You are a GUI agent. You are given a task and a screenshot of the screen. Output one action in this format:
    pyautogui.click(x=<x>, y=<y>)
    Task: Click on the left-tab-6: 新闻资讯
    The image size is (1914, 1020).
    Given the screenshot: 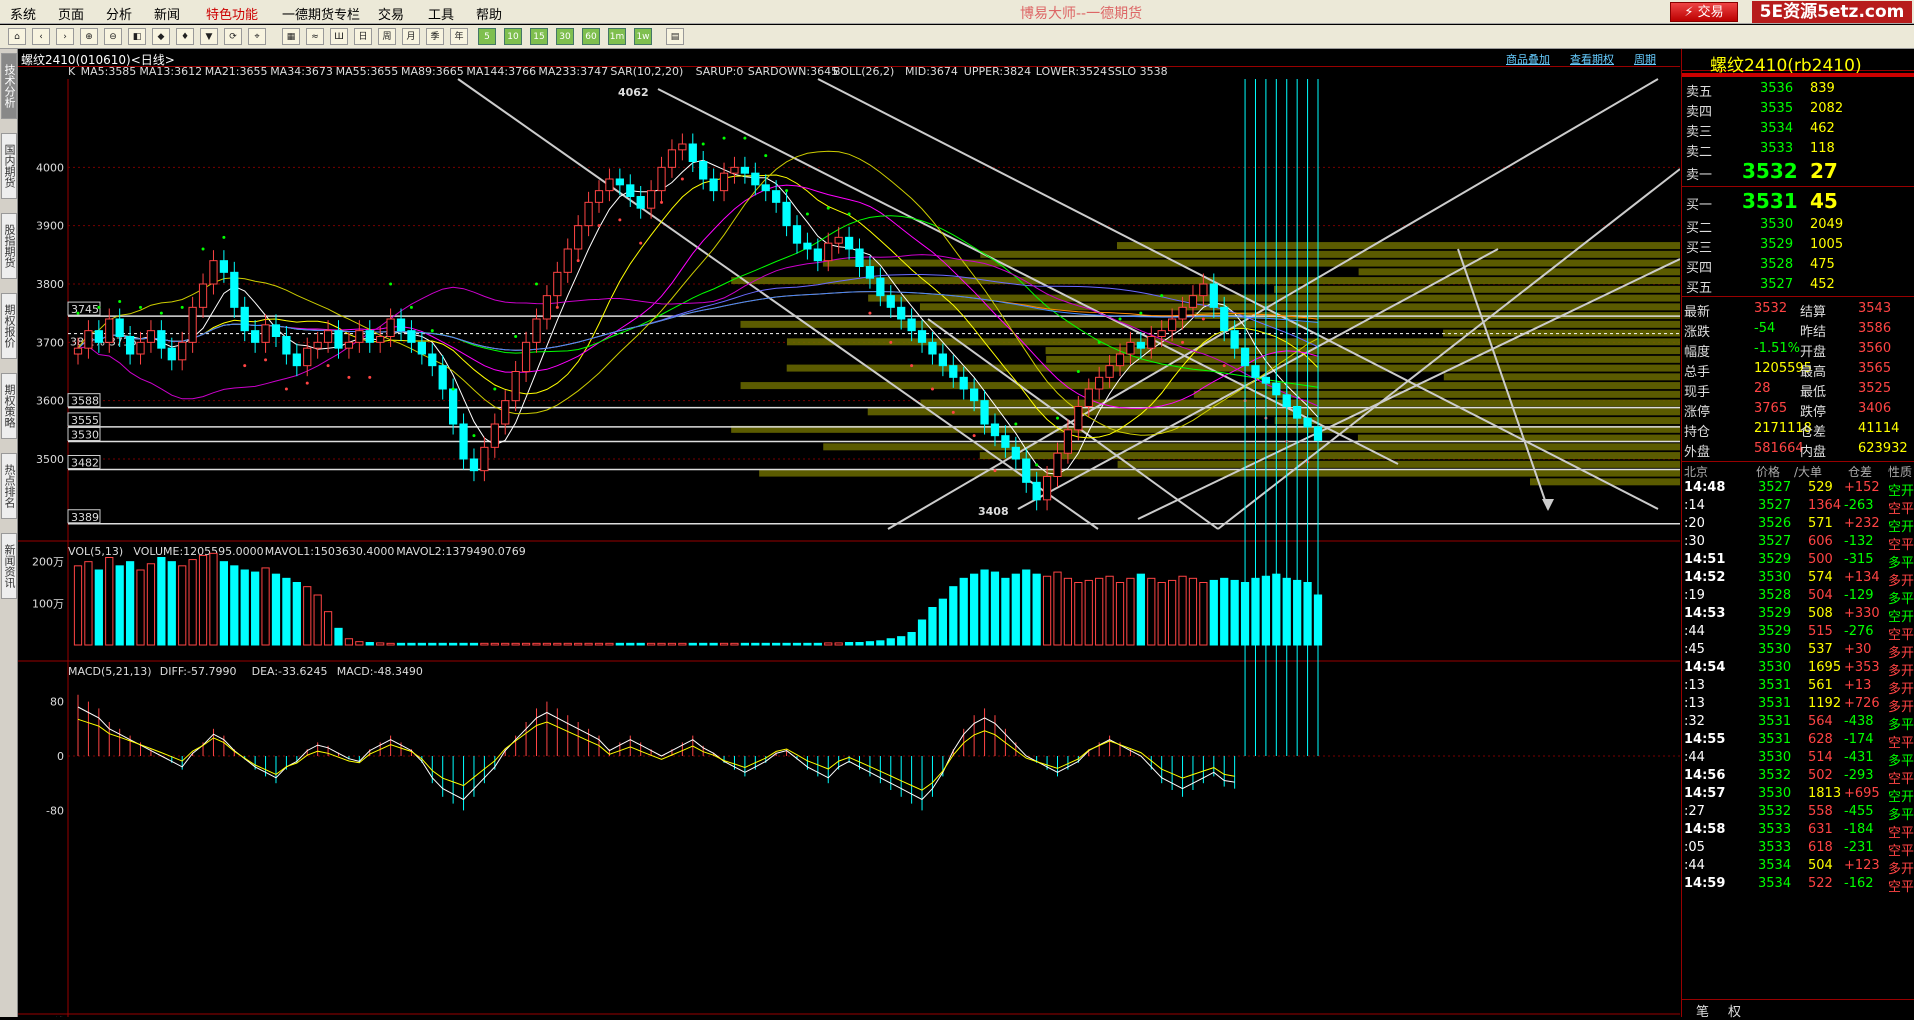 What is the action you would take?
    pyautogui.click(x=9, y=566)
    